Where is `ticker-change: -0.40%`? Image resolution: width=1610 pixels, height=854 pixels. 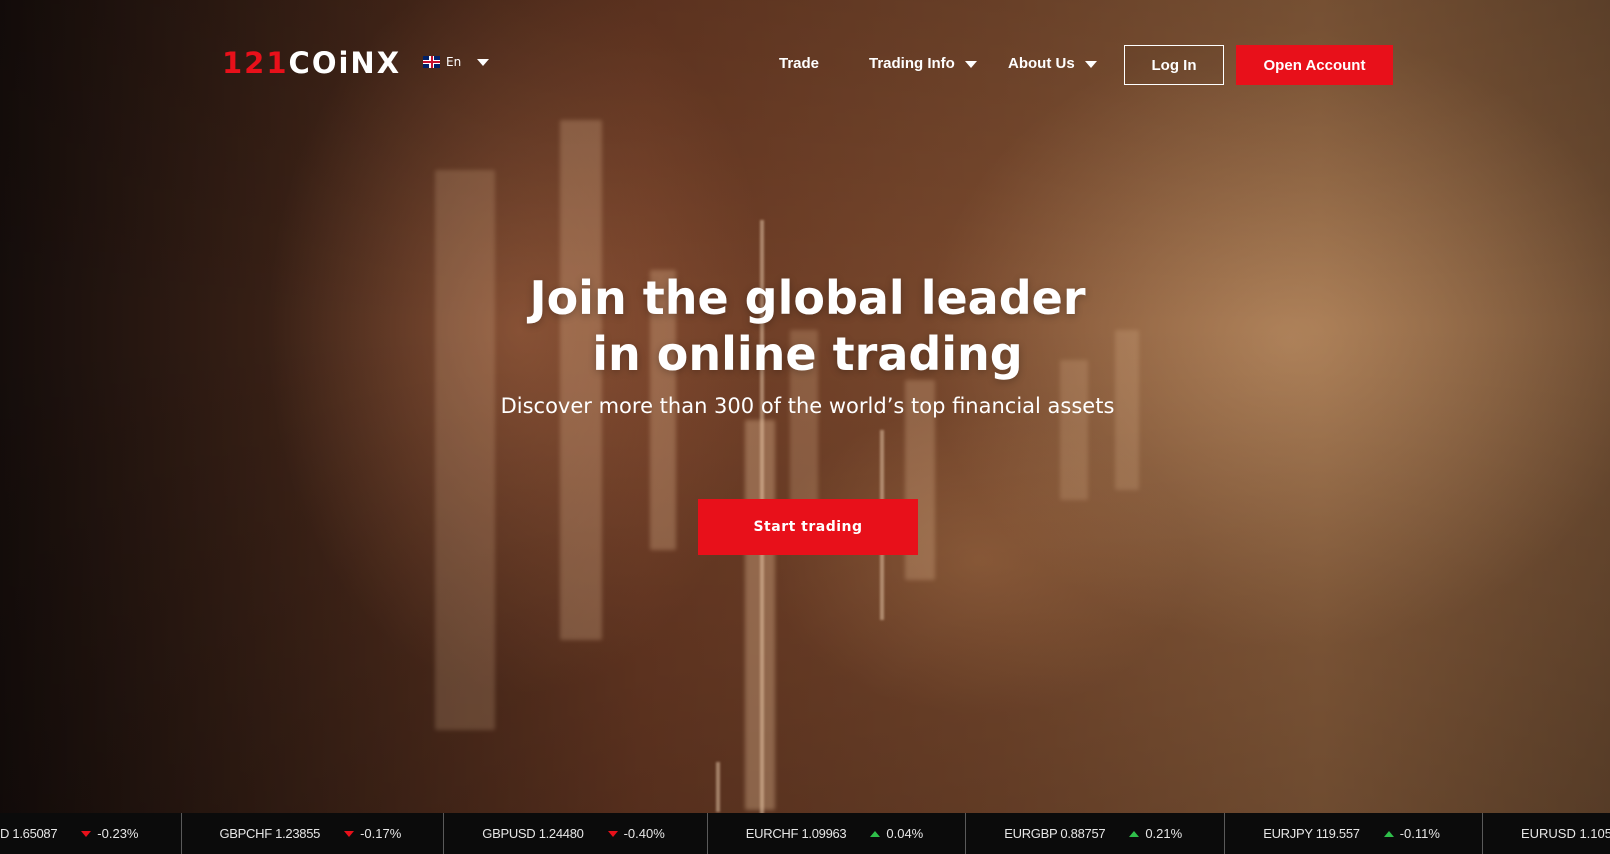 ticker-change: -0.40% is located at coordinates (644, 833).